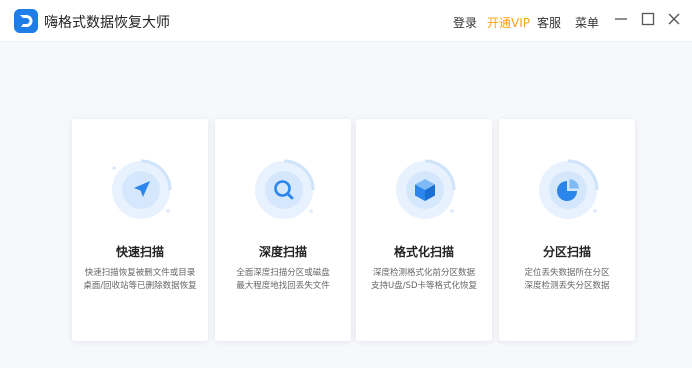 This screenshot has width=692, height=368. What do you see at coordinates (283, 230) in the screenshot?
I see `deep-scan-card: 深度扫描 全面深度扫描分区或磁盘 最大程度地找回丢失文件` at bounding box center [283, 230].